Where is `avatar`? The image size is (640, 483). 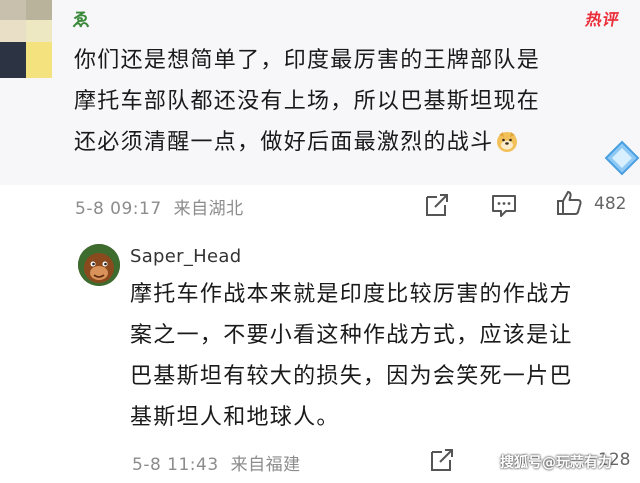
avatar is located at coordinates (26, 39).